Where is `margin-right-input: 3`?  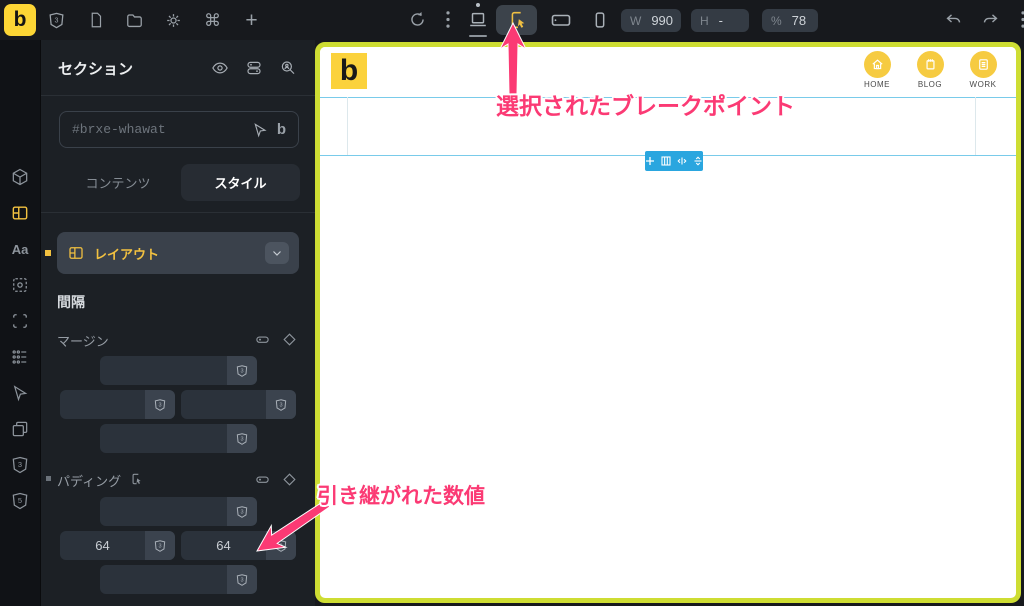
margin-right-input: 3 is located at coordinates (238, 404).